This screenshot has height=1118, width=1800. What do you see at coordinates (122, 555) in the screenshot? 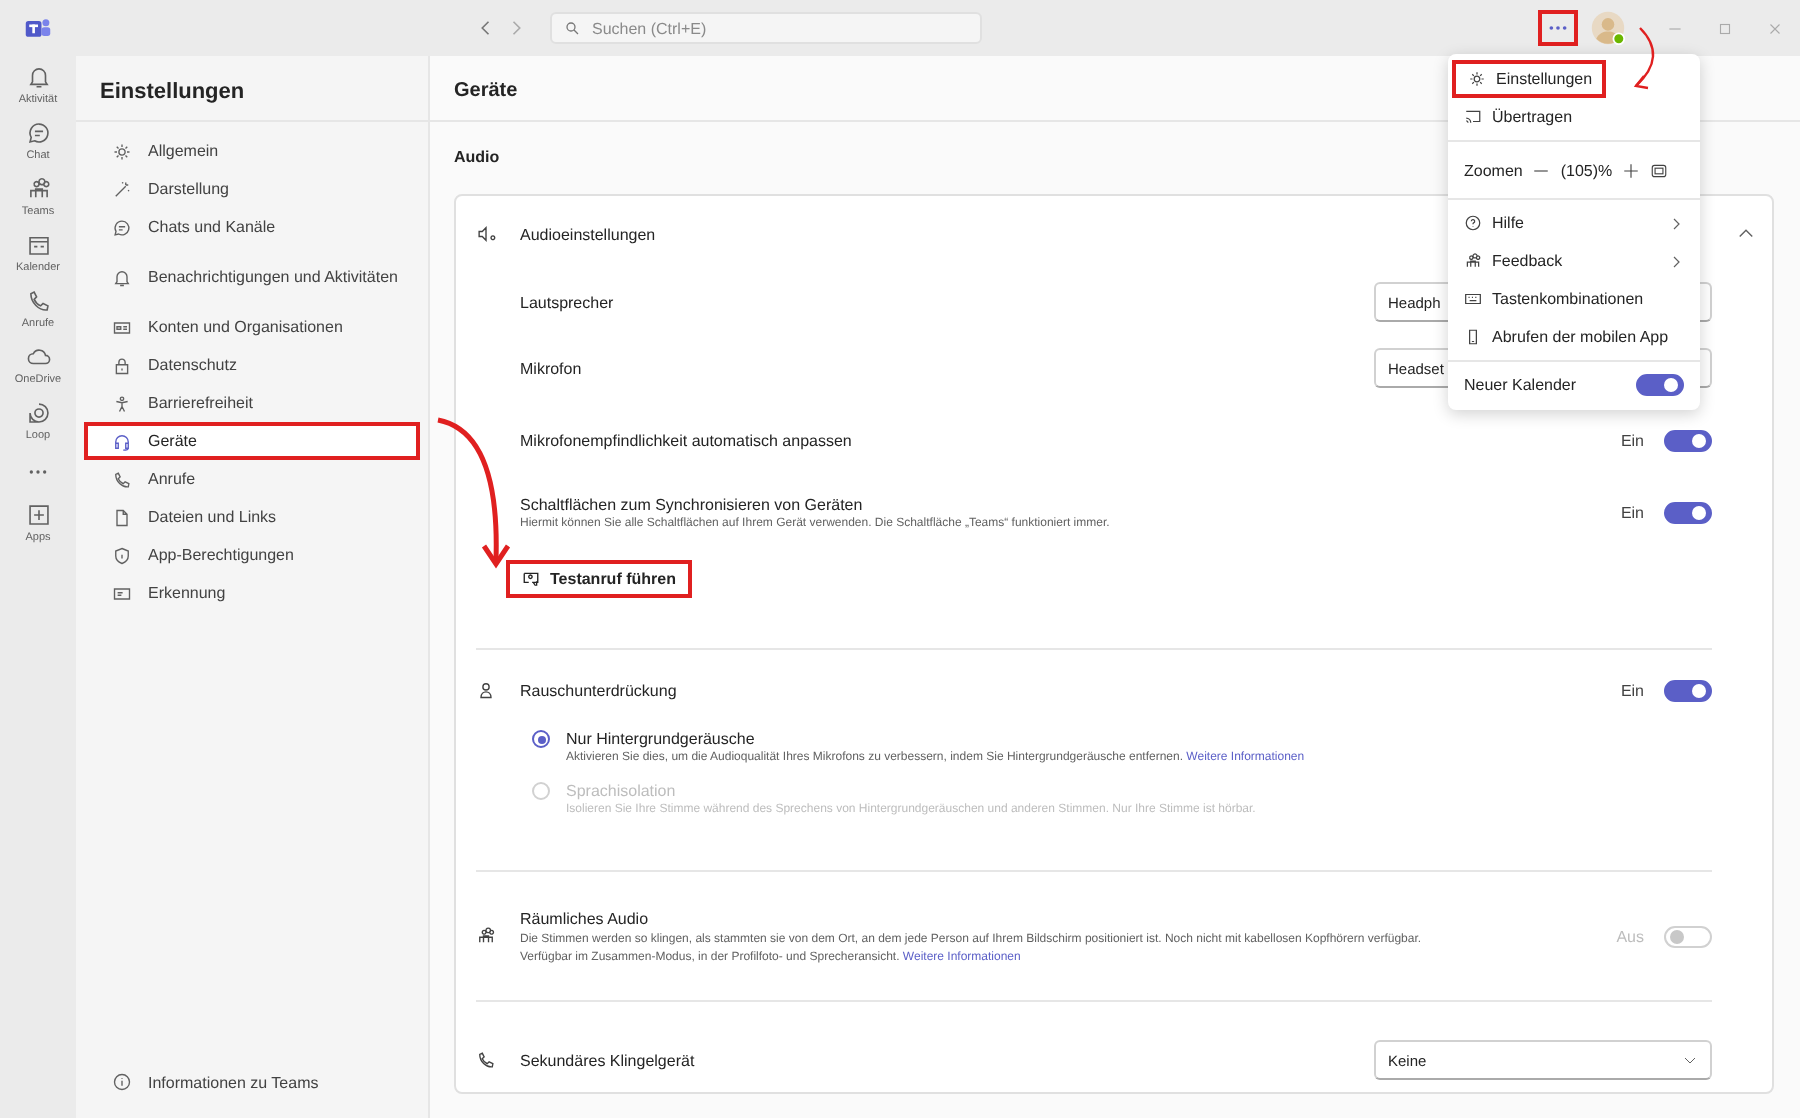
I see `shield-icon` at bounding box center [122, 555].